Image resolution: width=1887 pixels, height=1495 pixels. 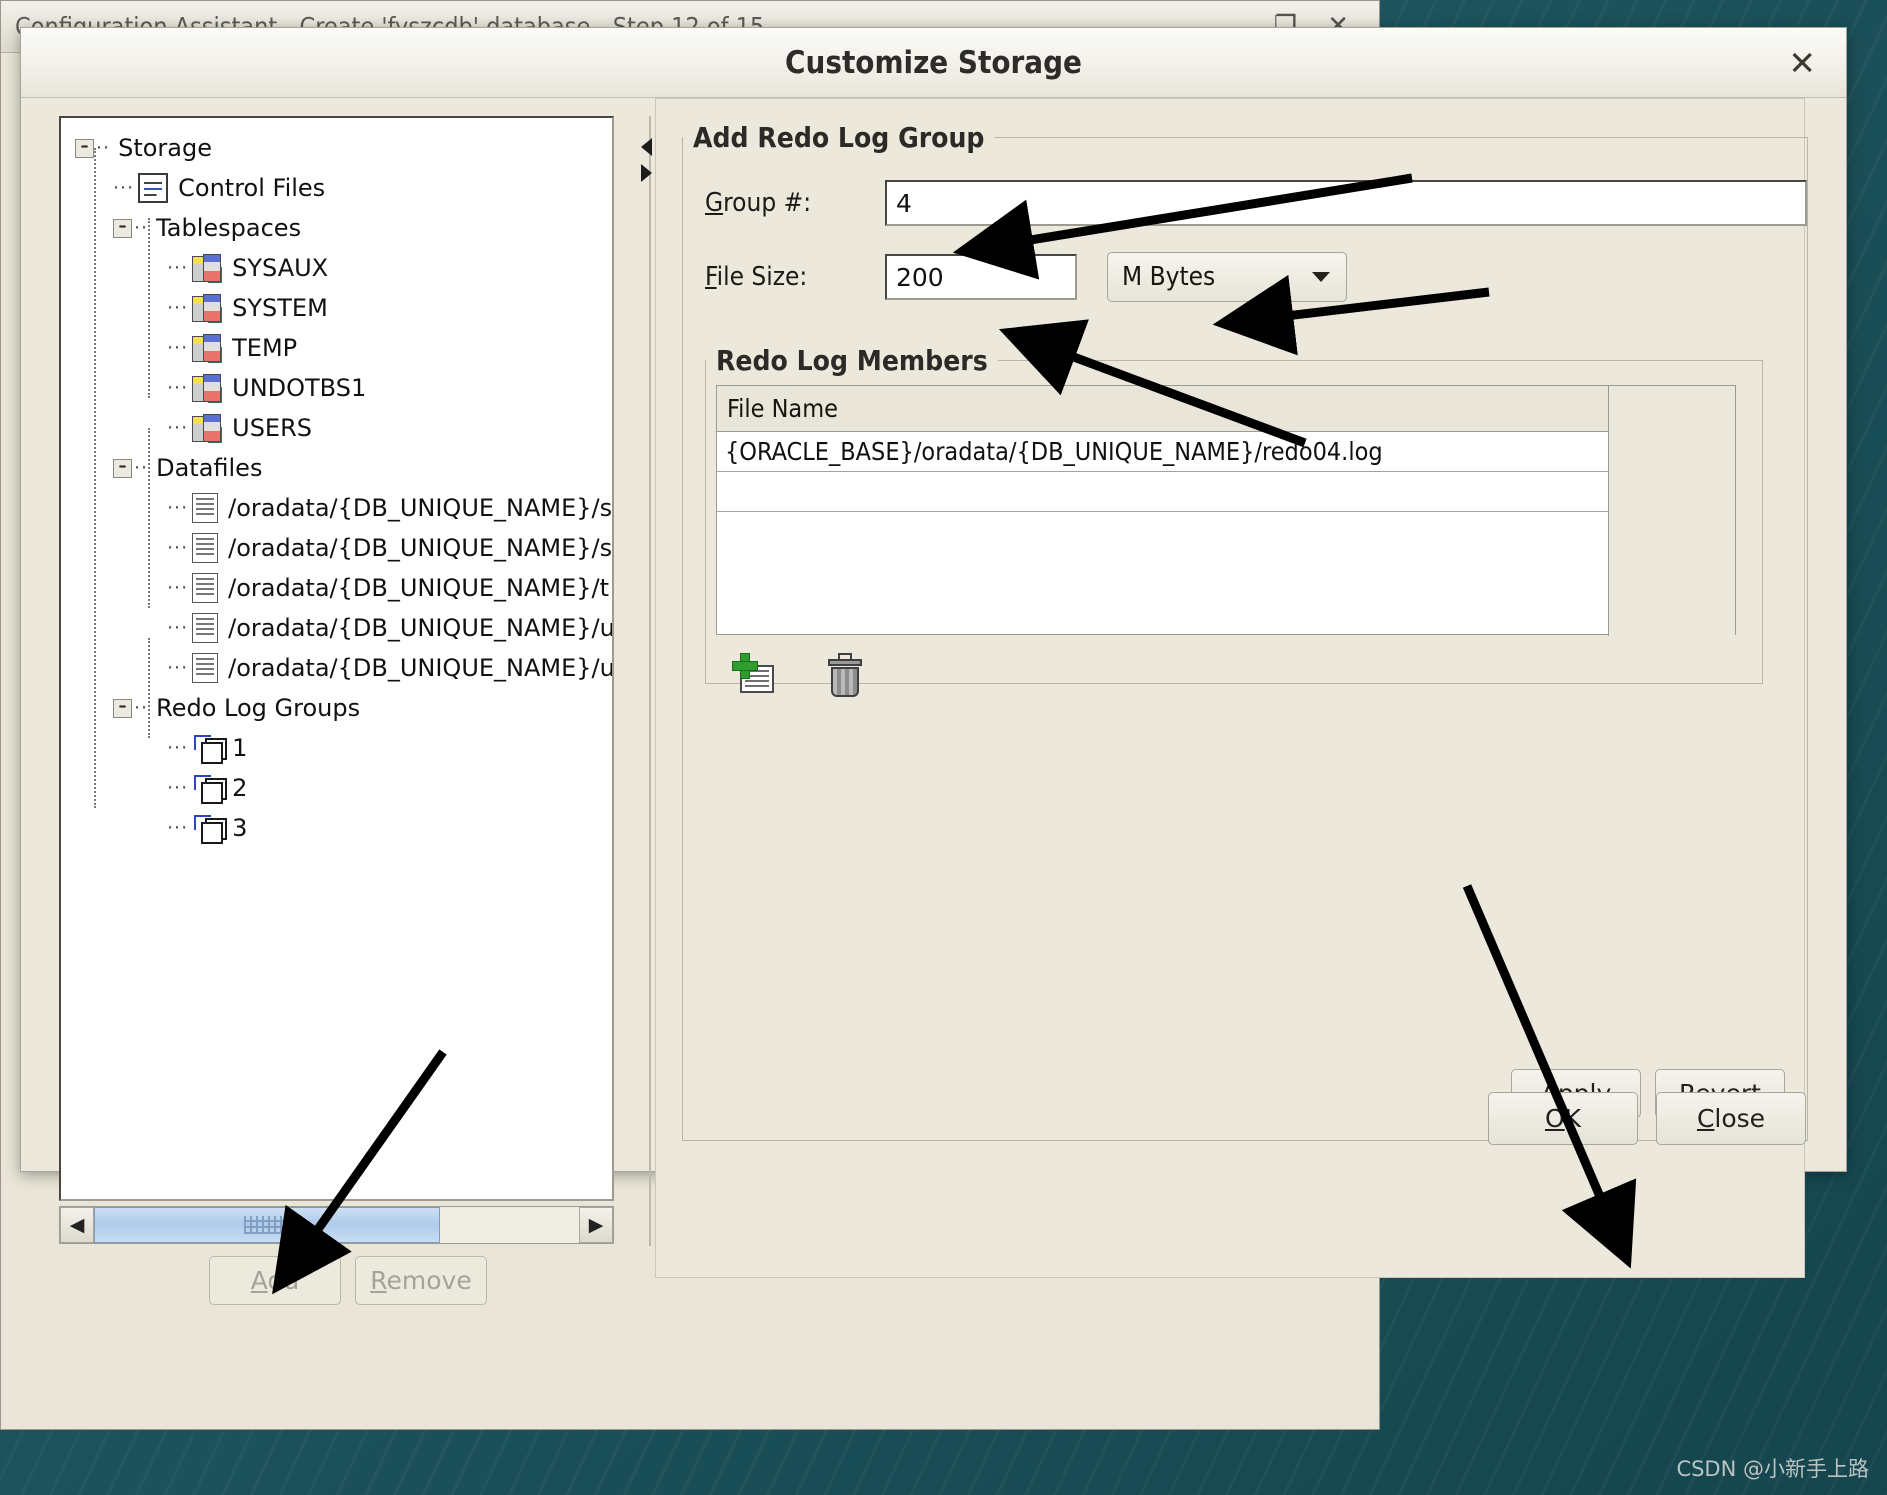 I want to click on file-size-label: File Size:, so click(x=756, y=277).